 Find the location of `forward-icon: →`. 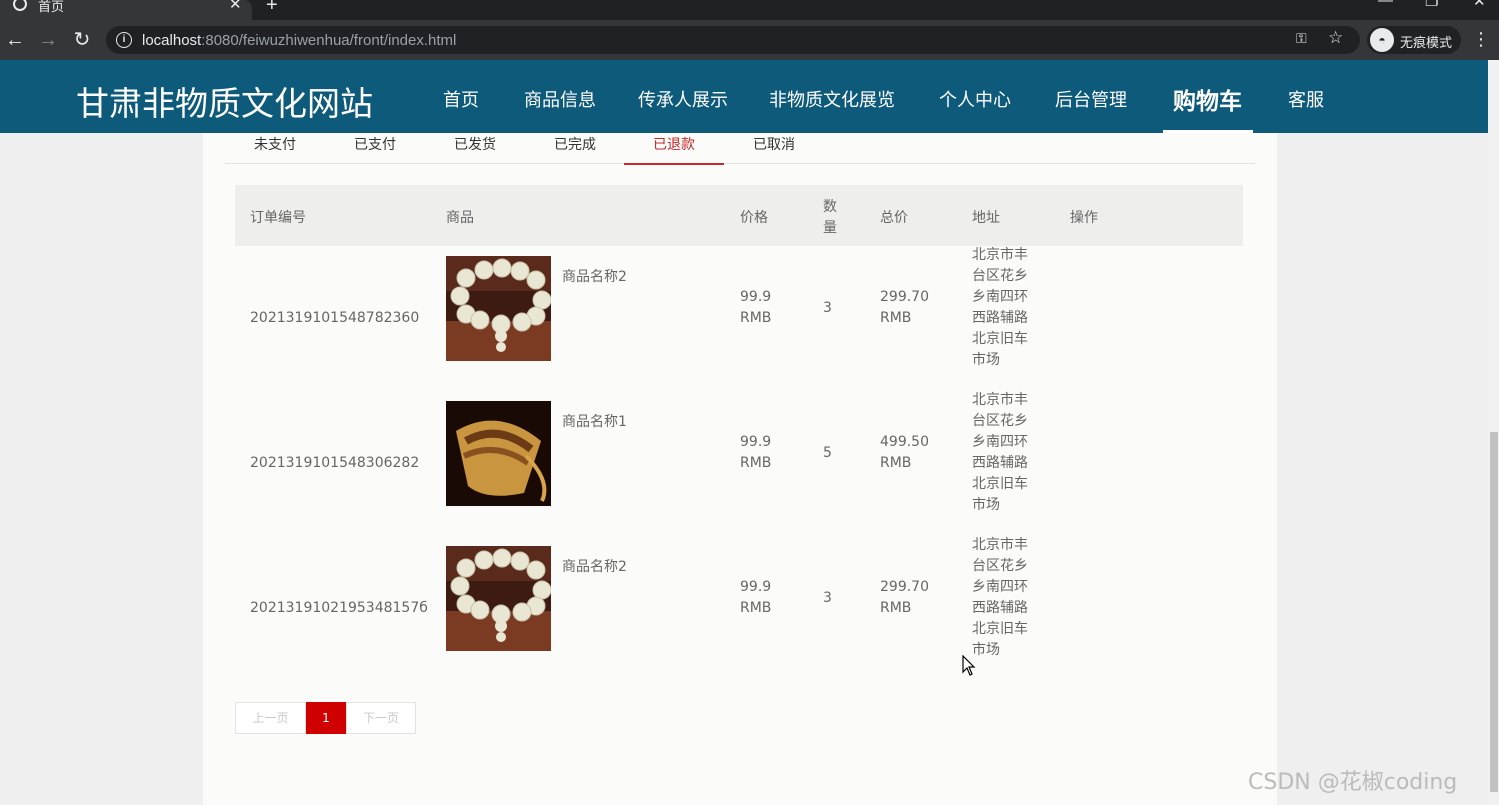

forward-icon: → is located at coordinates (48, 40).